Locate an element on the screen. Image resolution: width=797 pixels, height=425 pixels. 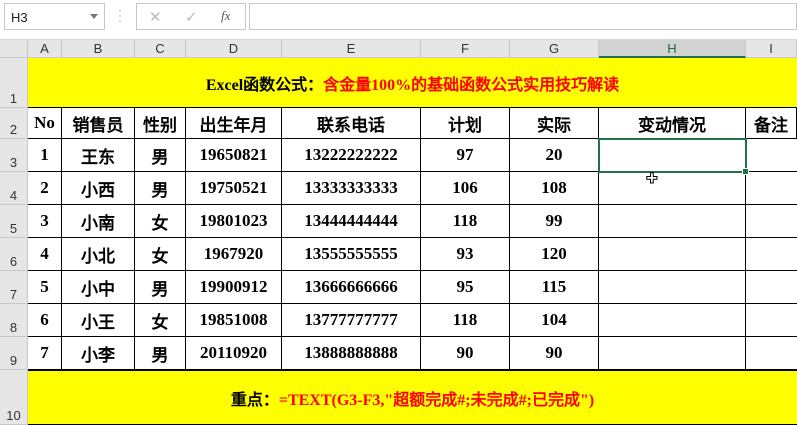
column-header-A: A is located at coordinates (45, 49).